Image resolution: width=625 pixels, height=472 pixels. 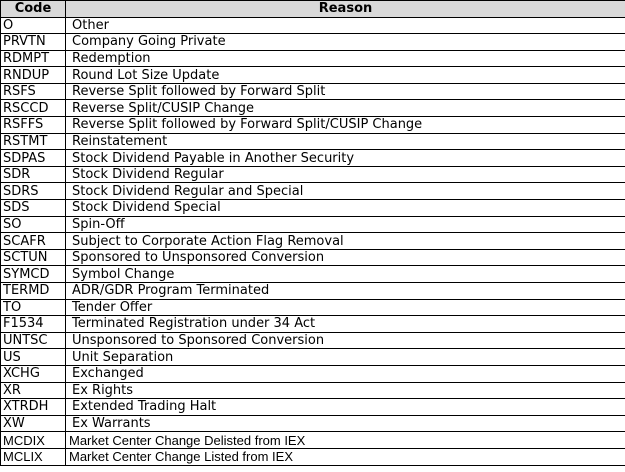 I want to click on reason-cell: Subject to Corporate Action Flag Removal, so click(x=345, y=241).